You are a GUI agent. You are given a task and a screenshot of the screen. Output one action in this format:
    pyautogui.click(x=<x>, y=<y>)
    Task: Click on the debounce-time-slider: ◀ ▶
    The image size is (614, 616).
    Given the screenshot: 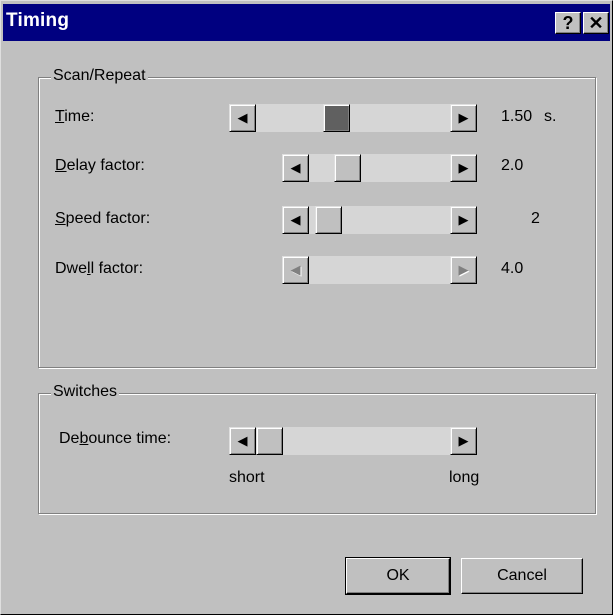 What is the action you would take?
    pyautogui.click(x=353, y=441)
    